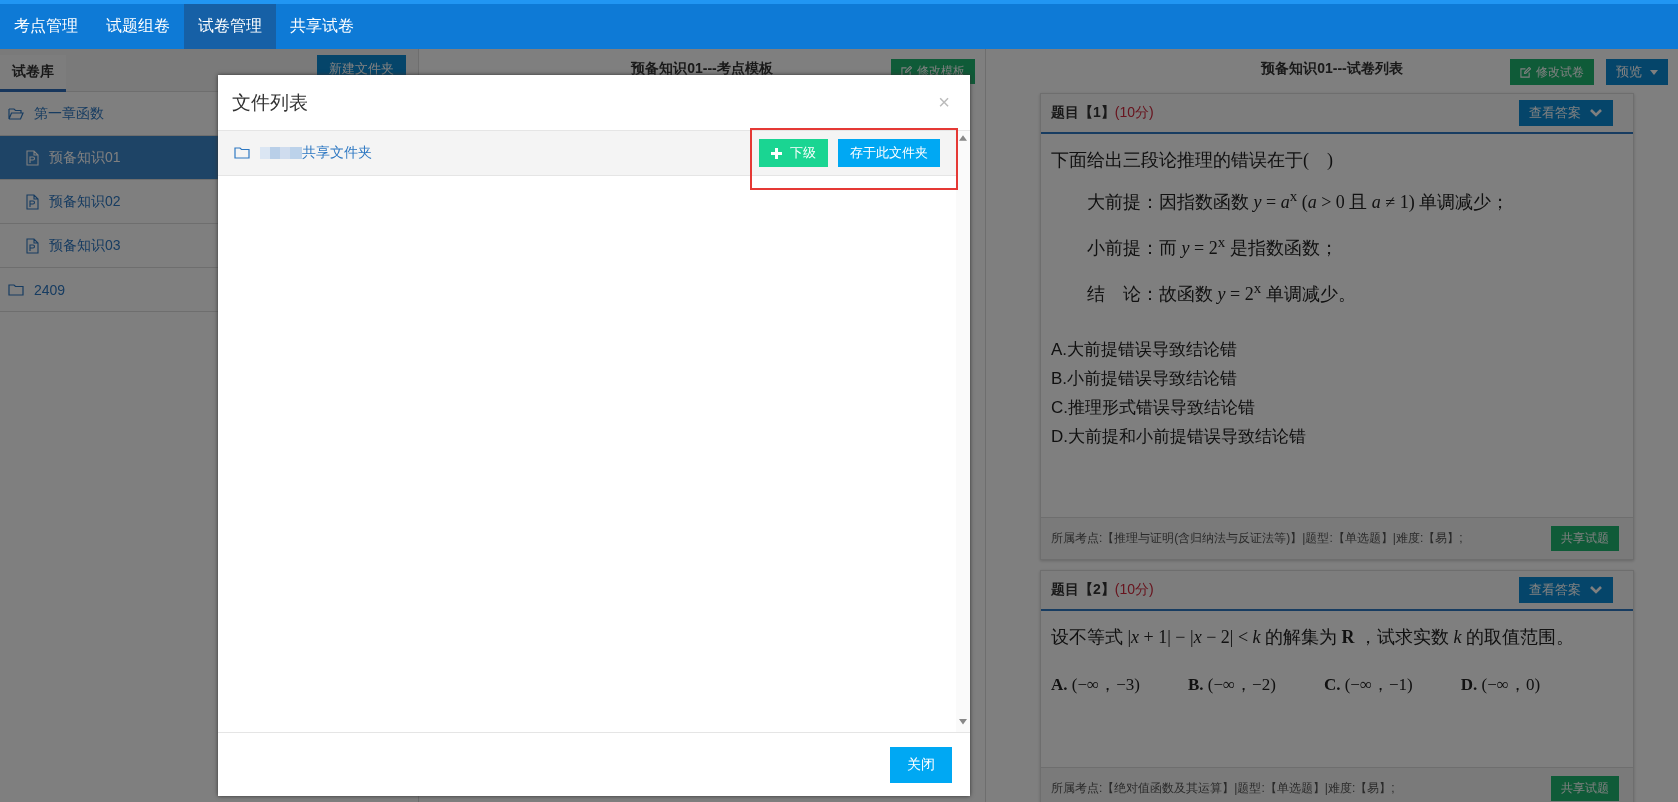 The height and width of the screenshot is (802, 1678). I want to click on question-info: 所属考点:【绝对值函数及其运算】|题型:【单选题】|难度:【易】;, so click(1223, 788).